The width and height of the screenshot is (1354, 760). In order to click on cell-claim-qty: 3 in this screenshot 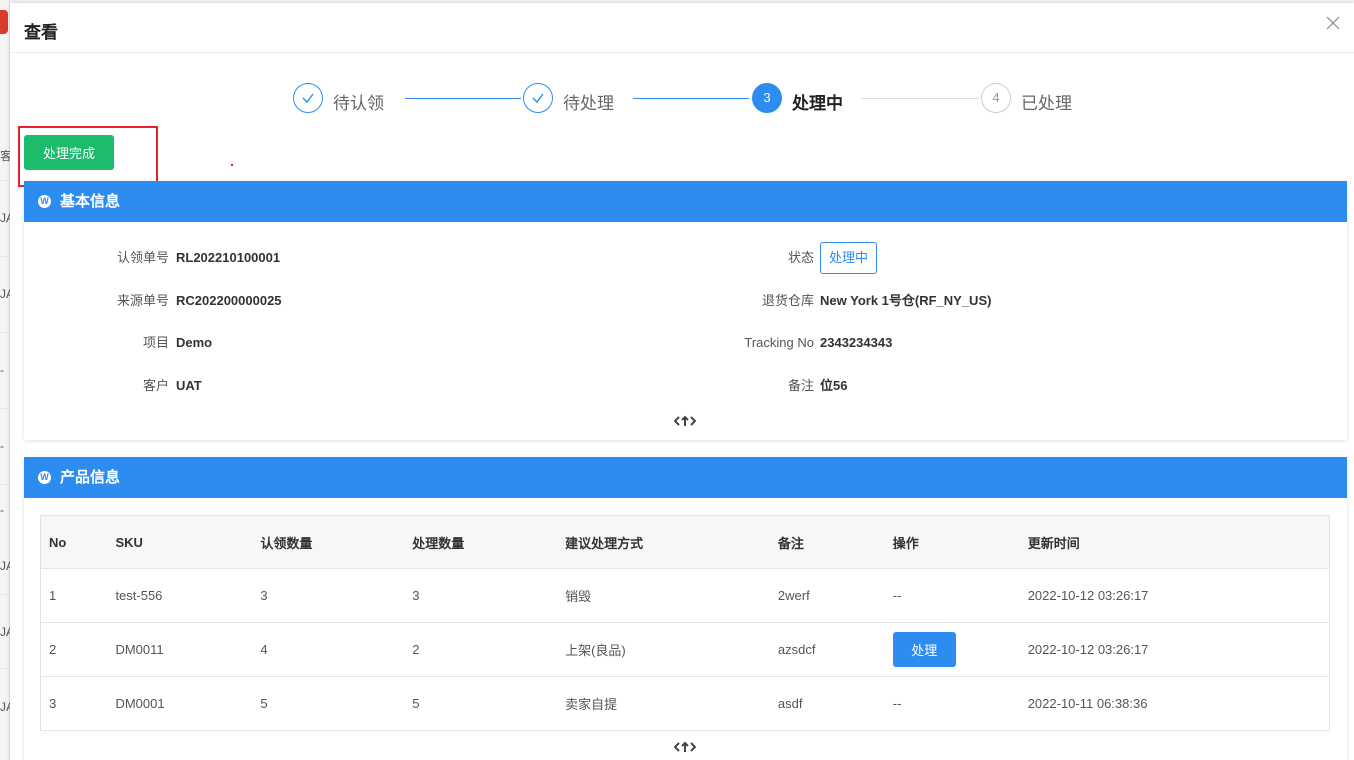, I will do `click(328, 595)`.